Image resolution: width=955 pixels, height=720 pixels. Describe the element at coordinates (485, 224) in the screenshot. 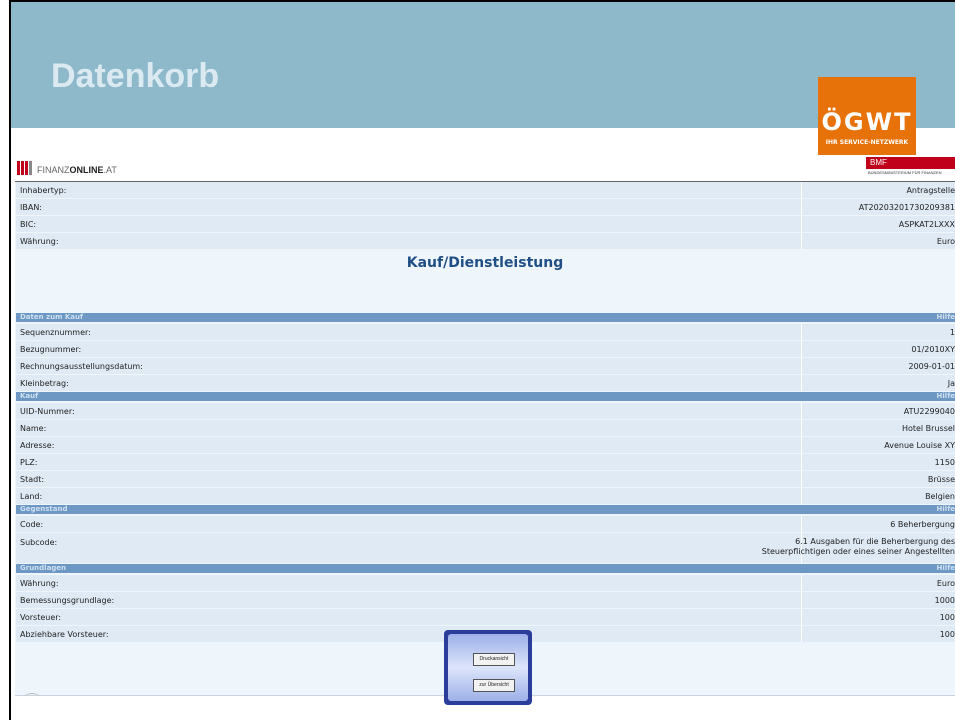

I see `info-row: BIC: ASPKAT2LXXX` at that location.